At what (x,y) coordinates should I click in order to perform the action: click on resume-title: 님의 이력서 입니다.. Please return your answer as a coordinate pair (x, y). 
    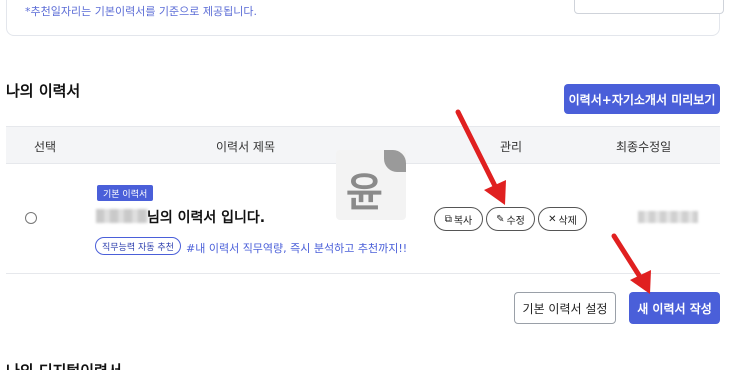
    Looking at the image, I should click on (206, 217).